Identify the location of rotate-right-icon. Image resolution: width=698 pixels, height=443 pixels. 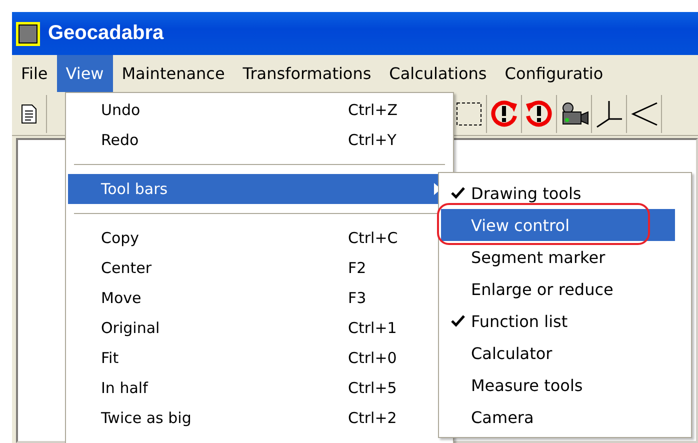
(504, 113).